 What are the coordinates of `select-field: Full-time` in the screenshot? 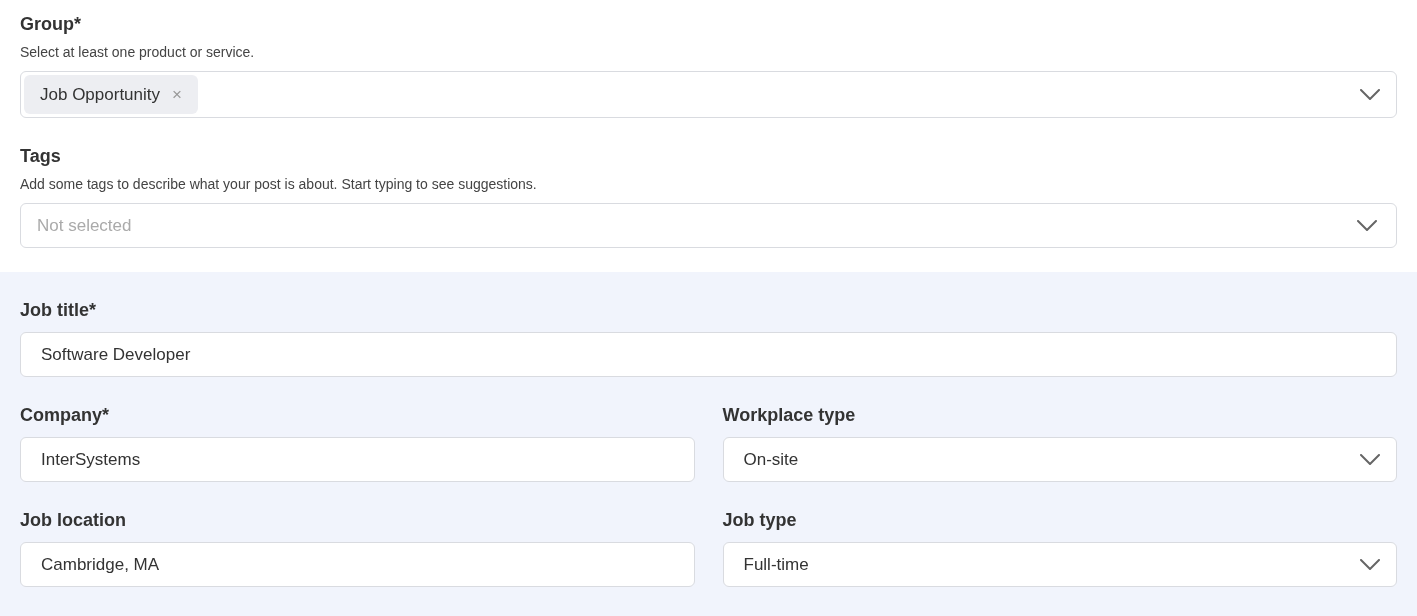 It's located at (1059, 564).